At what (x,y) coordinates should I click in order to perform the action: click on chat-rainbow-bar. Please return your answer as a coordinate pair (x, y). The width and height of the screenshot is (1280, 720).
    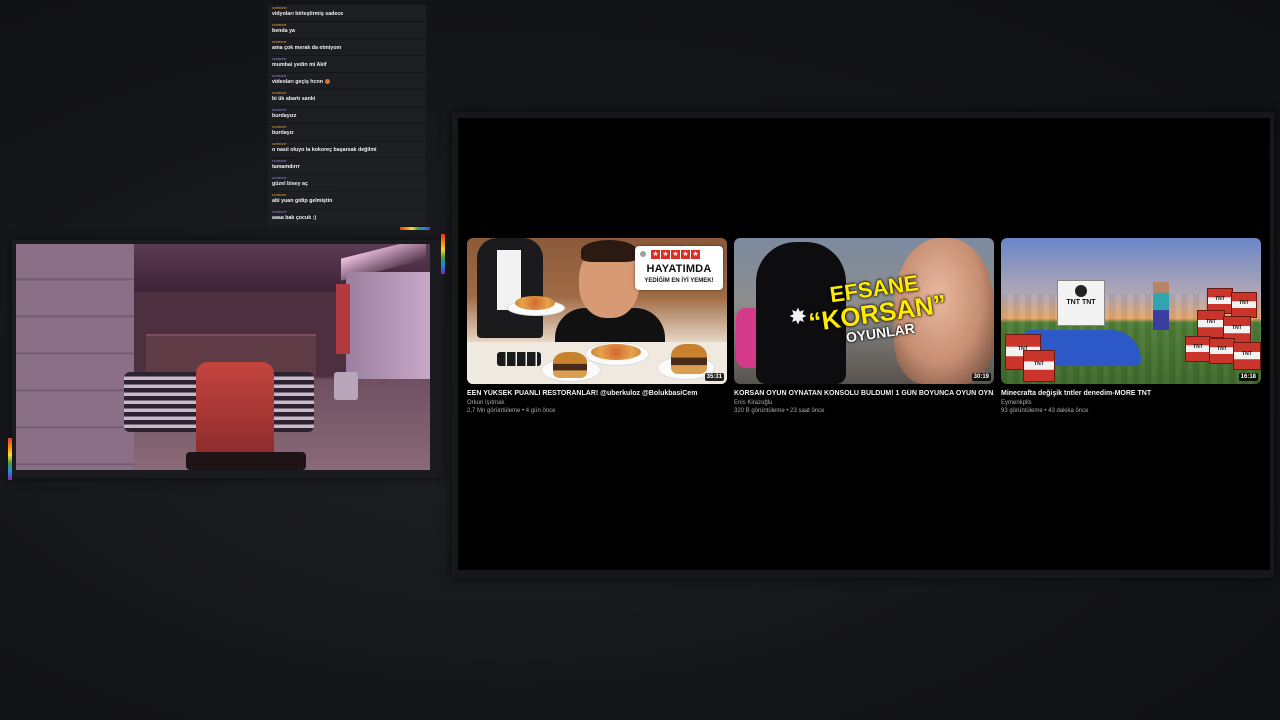
    Looking at the image, I should click on (415, 228).